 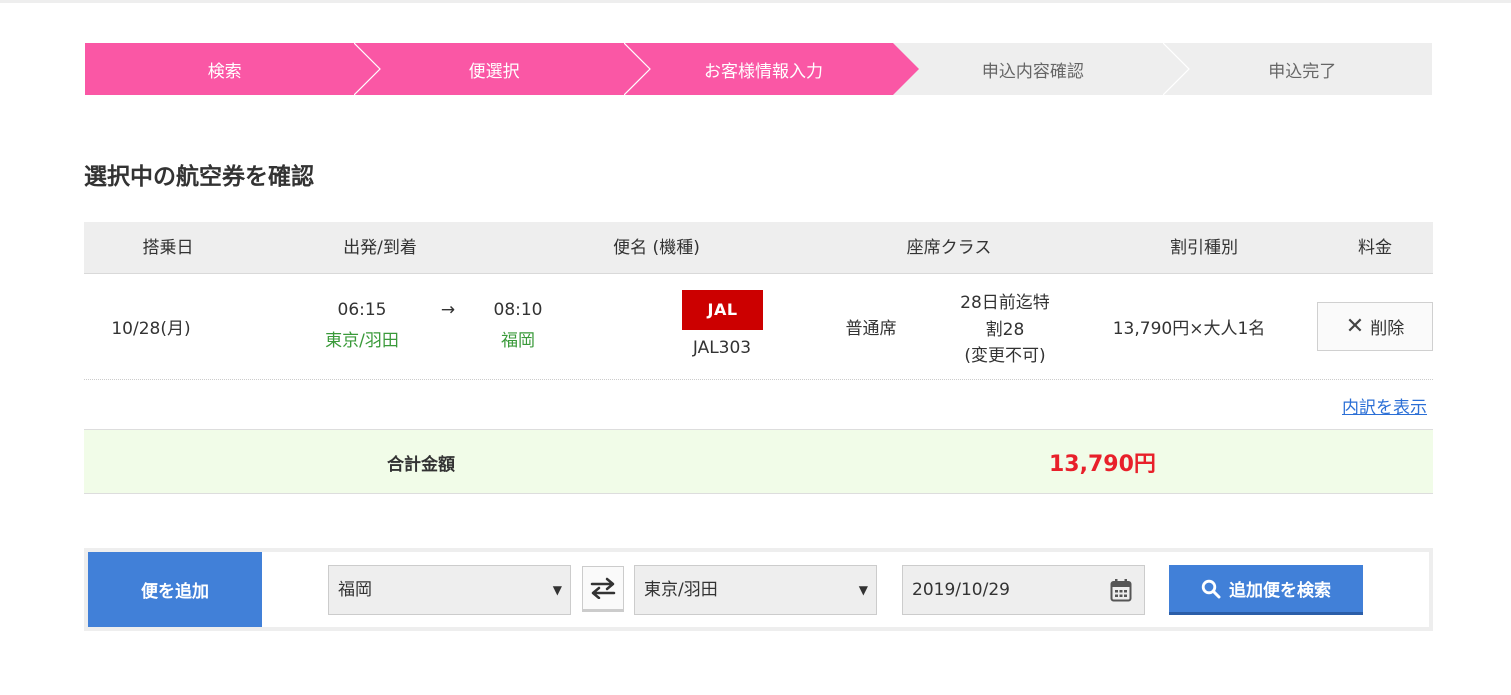 What do you see at coordinates (755, 1) in the screenshot?
I see `top-divider` at bounding box center [755, 1].